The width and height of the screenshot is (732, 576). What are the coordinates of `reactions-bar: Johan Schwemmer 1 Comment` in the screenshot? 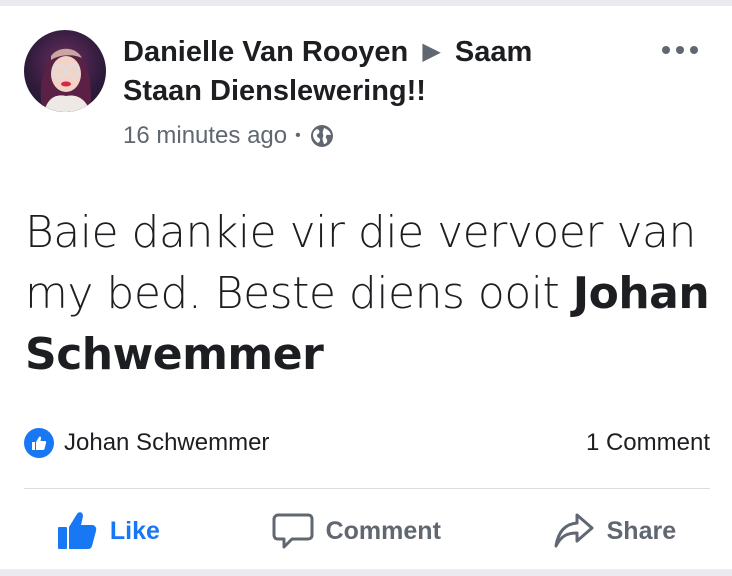 It's located at (367, 443).